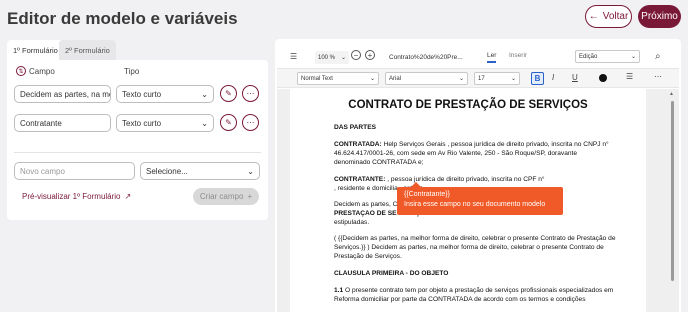  Describe the element at coordinates (62, 94) in the screenshot. I see `field-name-input: Decidem as partes, na me` at that location.